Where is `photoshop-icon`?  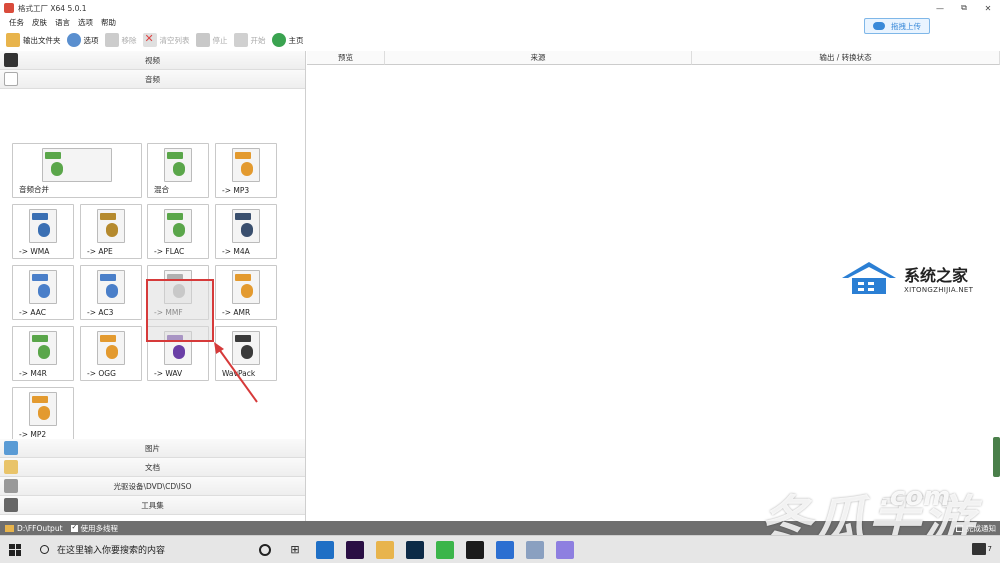
photoshop-icon is located at coordinates (415, 549).